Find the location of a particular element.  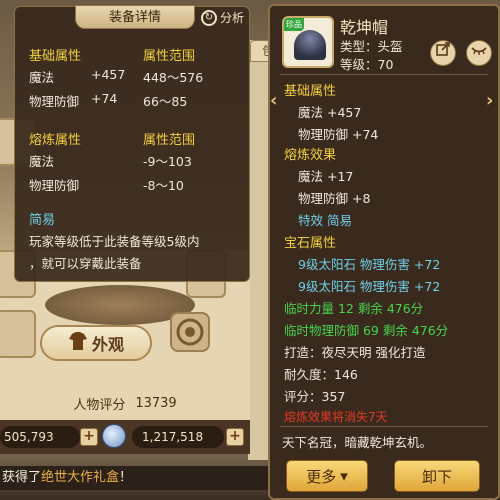

base-row-1-range: 448～576 is located at coordinates (173, 77).